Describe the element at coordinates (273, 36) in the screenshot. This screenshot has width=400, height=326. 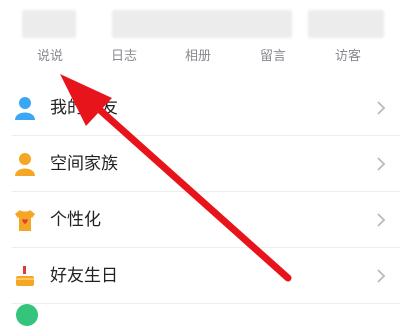
I see `tab-messages: 留言` at that location.